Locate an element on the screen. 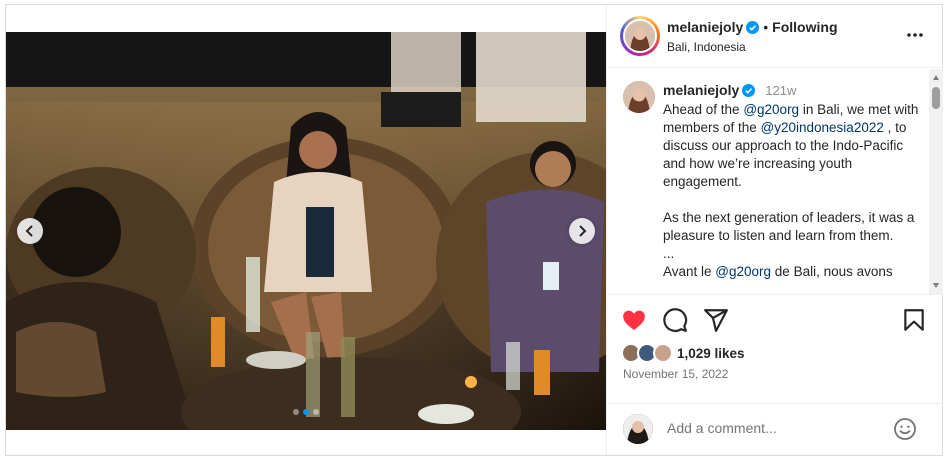 The width and height of the screenshot is (948, 460). header-text: melaniejoly • Following Bali, Indonesia is located at coordinates (752, 36).